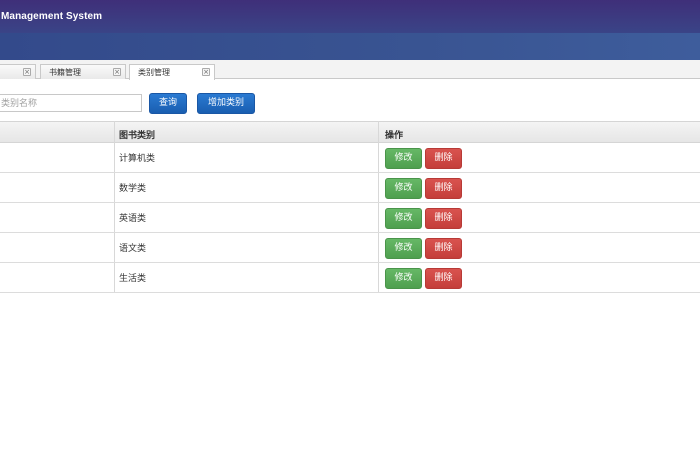  I want to click on table-row: 生活类 修改 删除, so click(350, 278).